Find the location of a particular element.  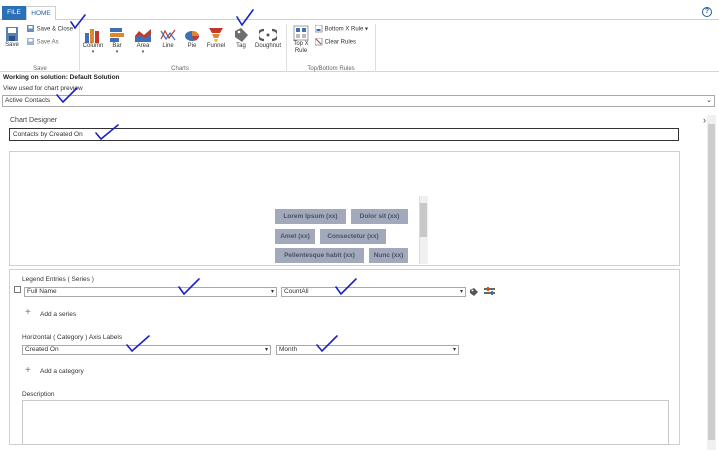

save-as-button: Save As is located at coordinates (52, 42).